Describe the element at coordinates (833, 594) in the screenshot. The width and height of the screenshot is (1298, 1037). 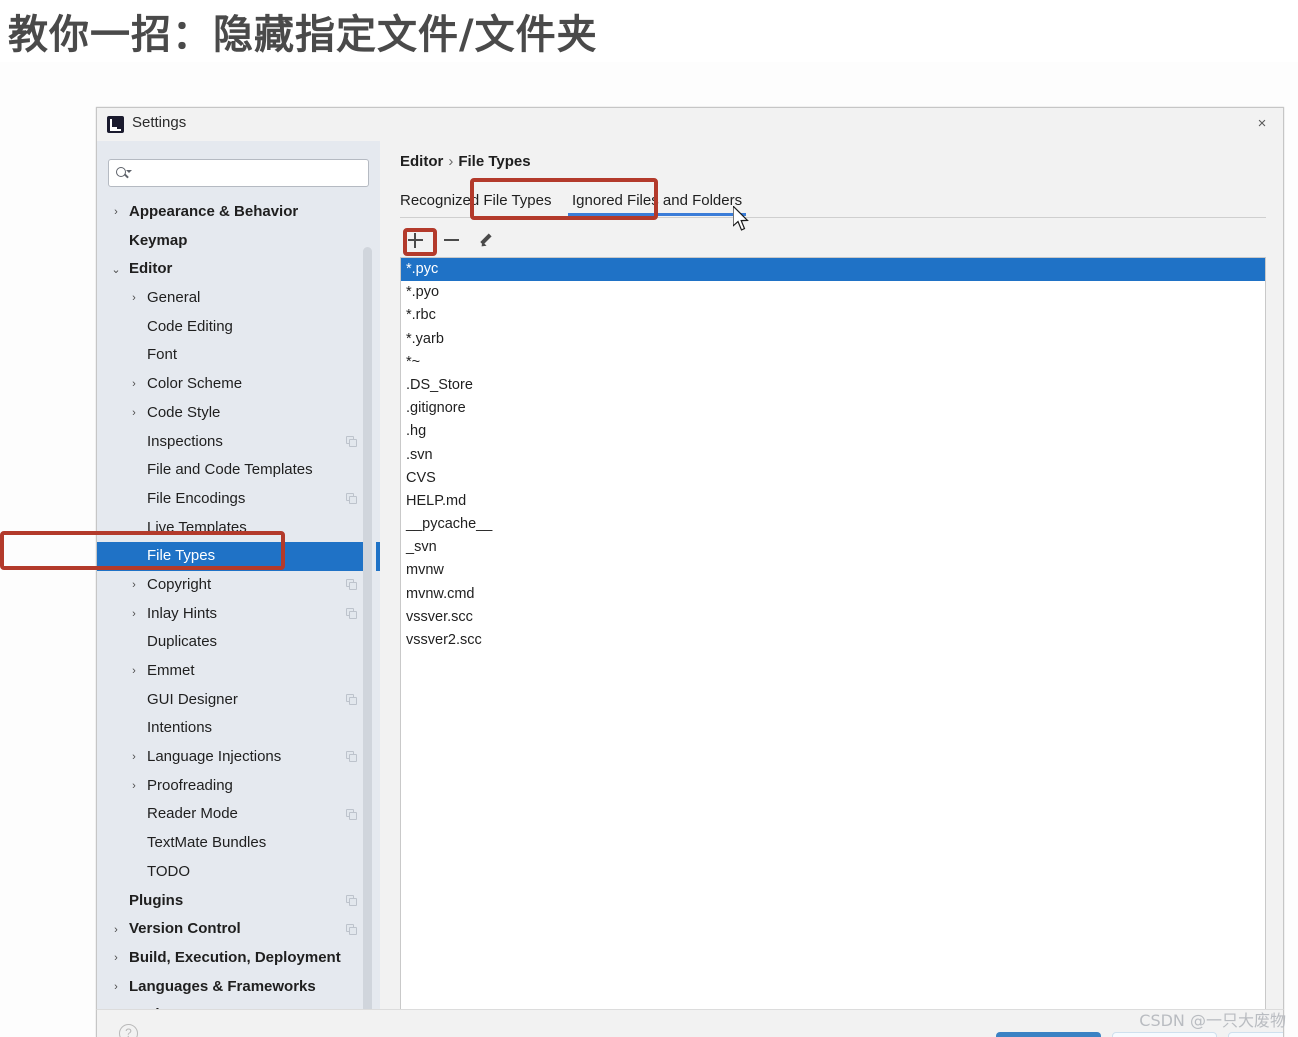
I see `list-item: mvnw.cmd` at that location.